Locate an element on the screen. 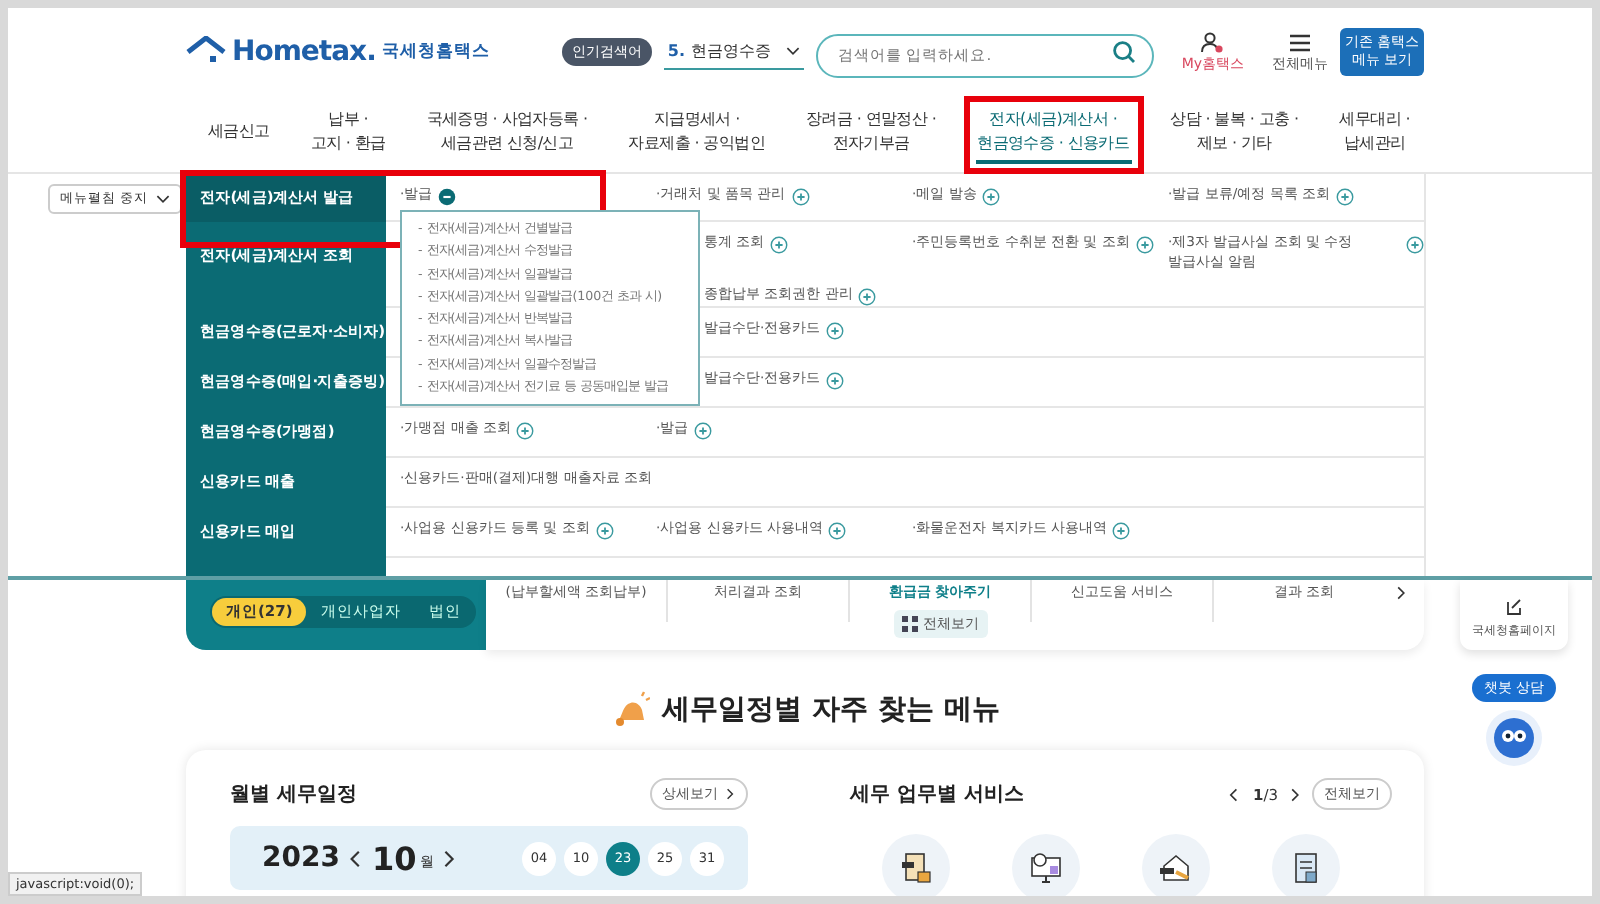  nav-menu-item: 국세증명 · 사업자등록 · 세금관련 신청/신고 is located at coordinates (507, 134).